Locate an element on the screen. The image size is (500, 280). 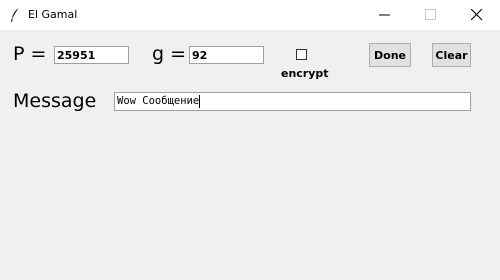
p-label: P = is located at coordinates (30, 54).